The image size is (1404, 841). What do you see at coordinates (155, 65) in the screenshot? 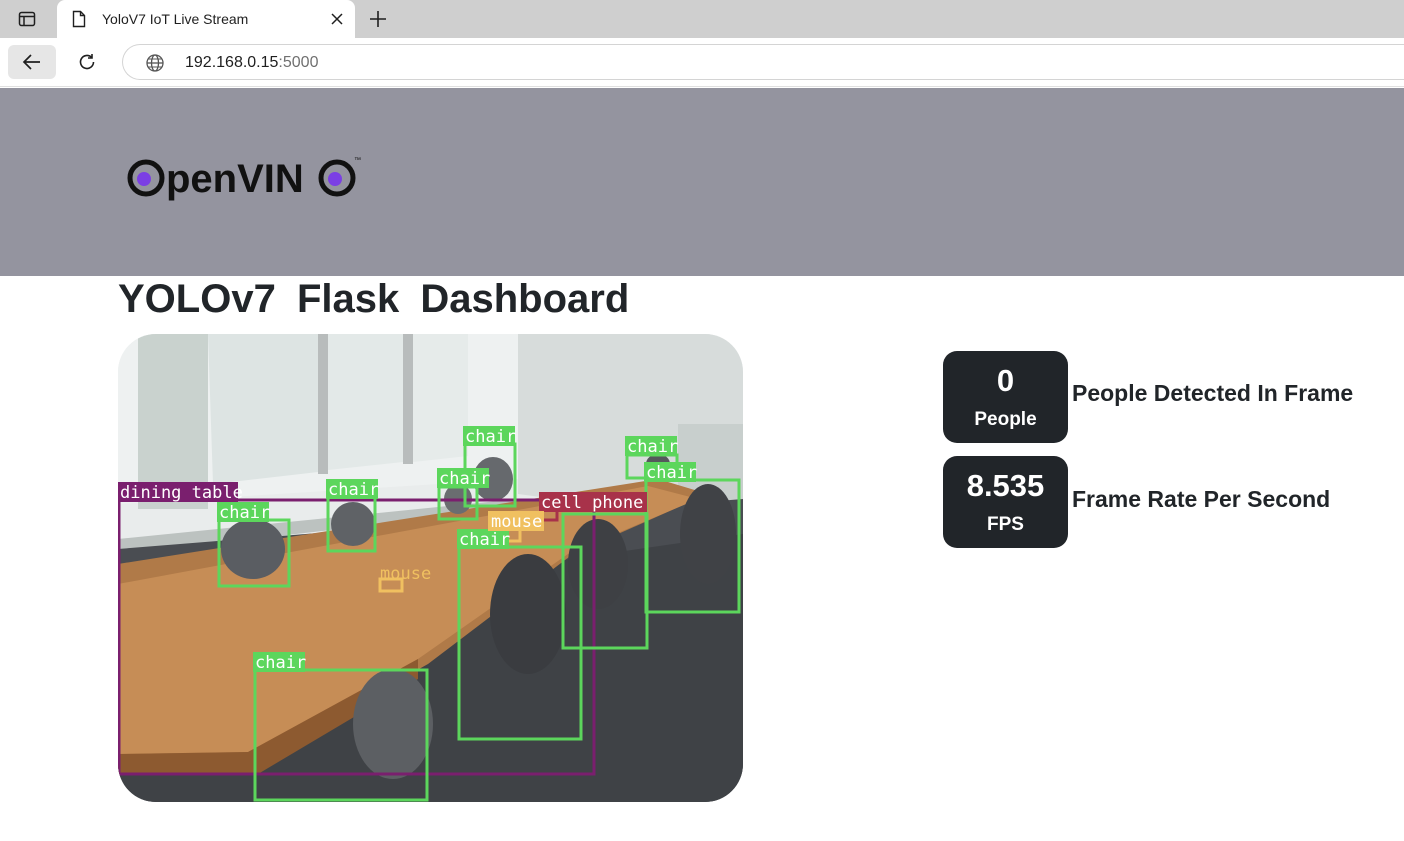
I see `globe-icon` at bounding box center [155, 65].